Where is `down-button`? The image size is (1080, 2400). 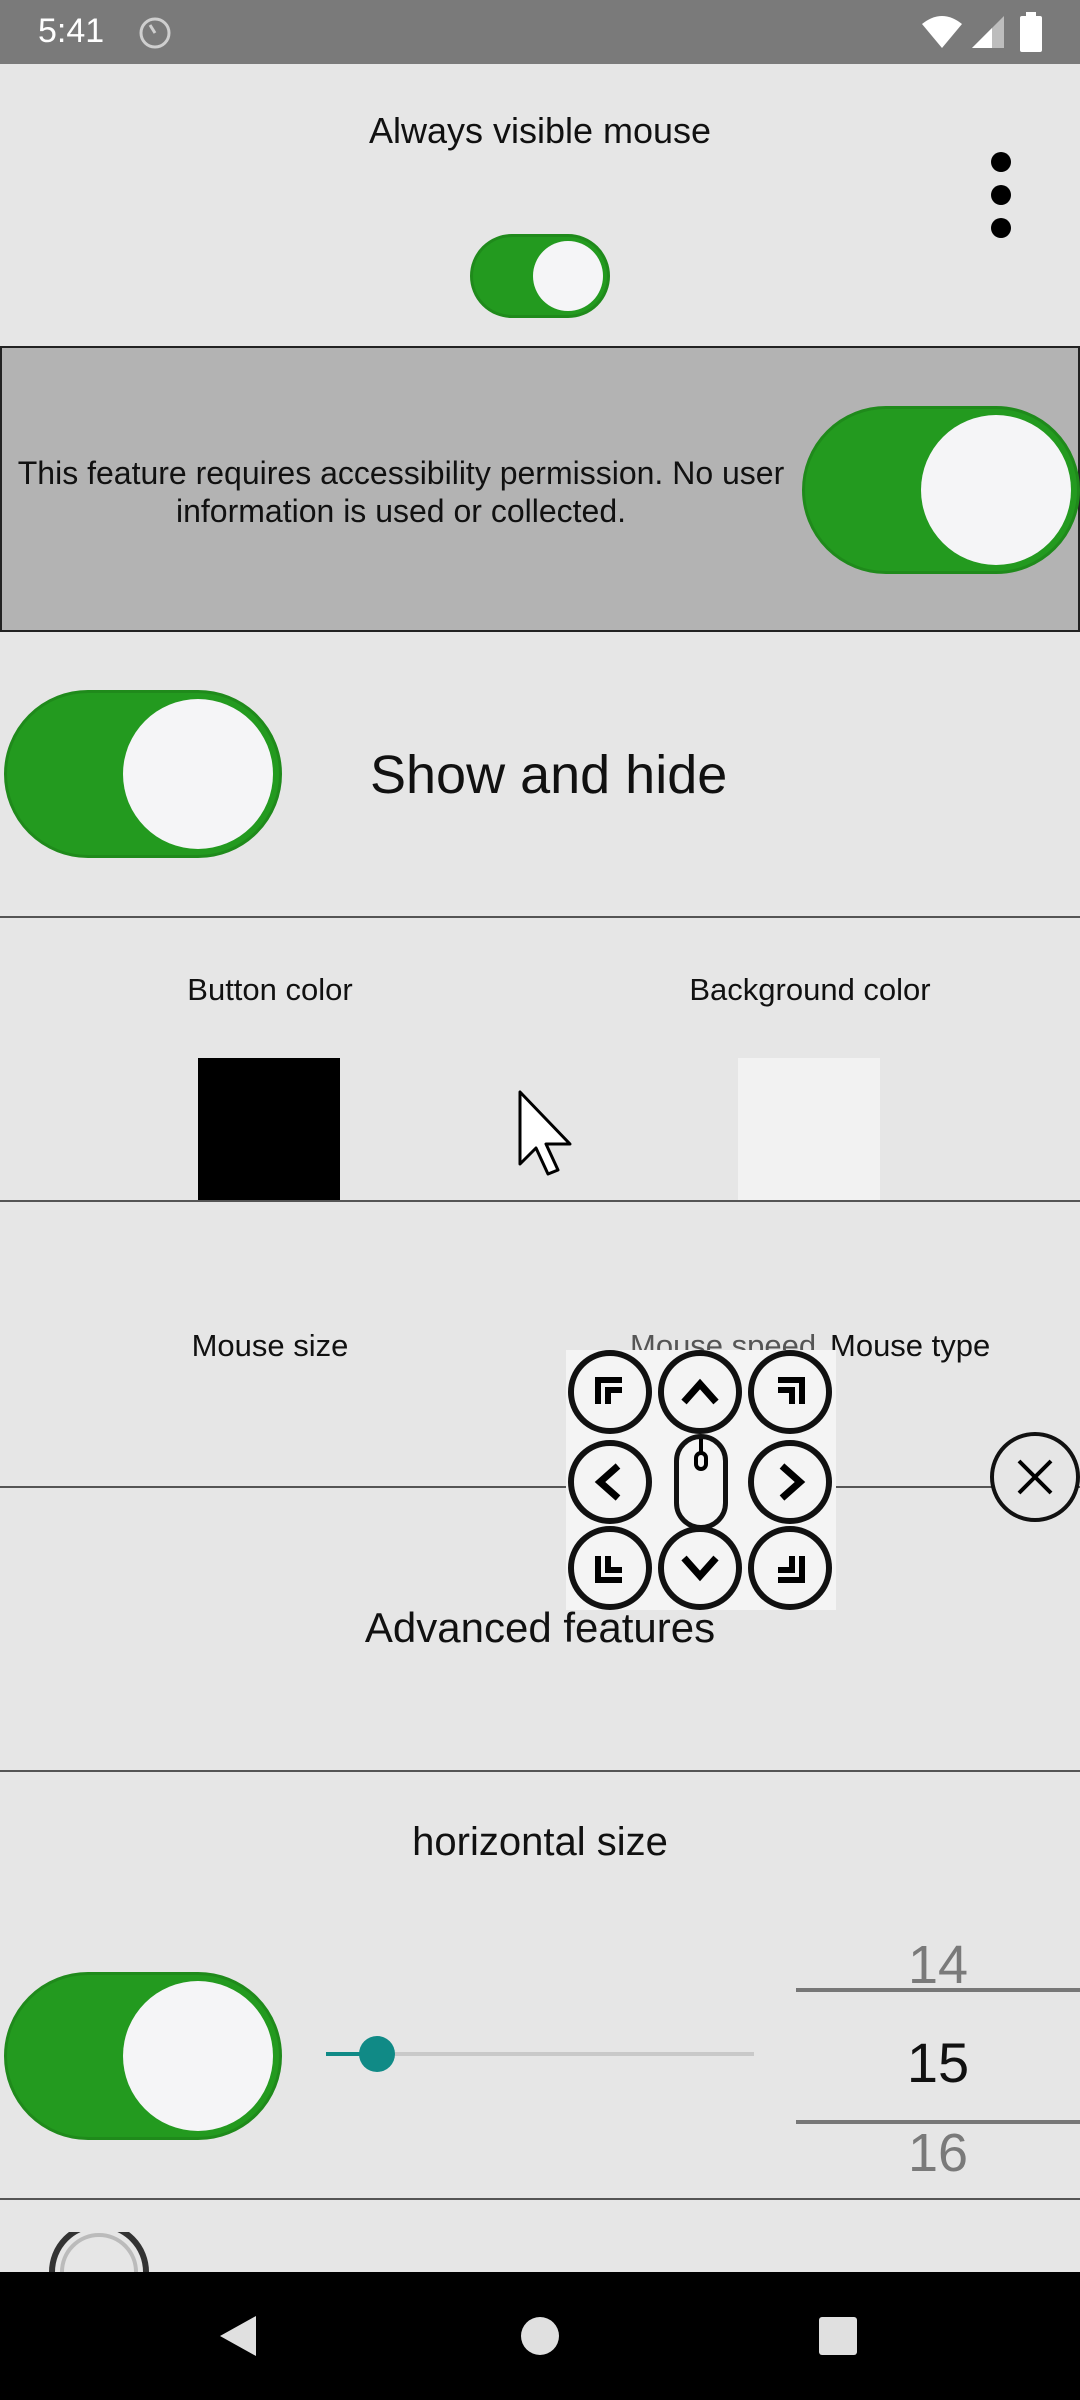
down-button is located at coordinates (700, 1568).